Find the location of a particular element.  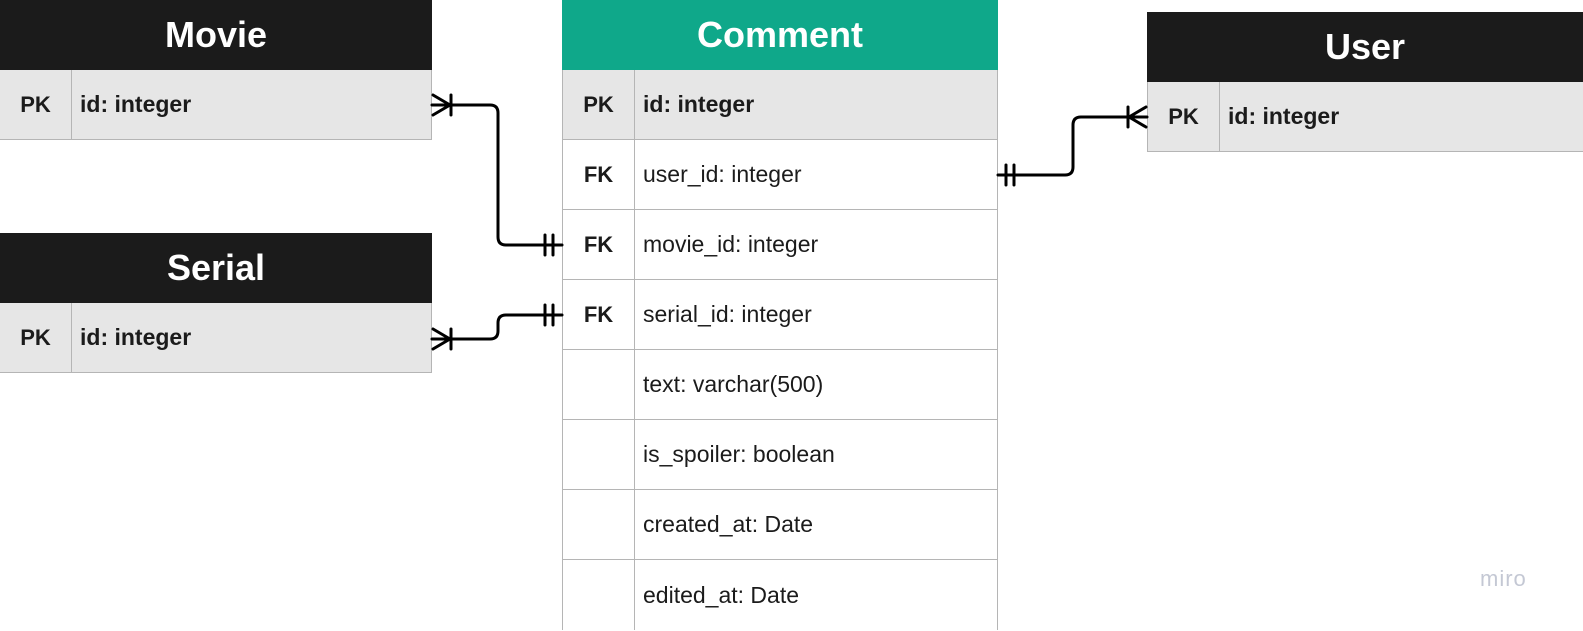

field-label: text: varchar(500) is located at coordinates (733, 384).